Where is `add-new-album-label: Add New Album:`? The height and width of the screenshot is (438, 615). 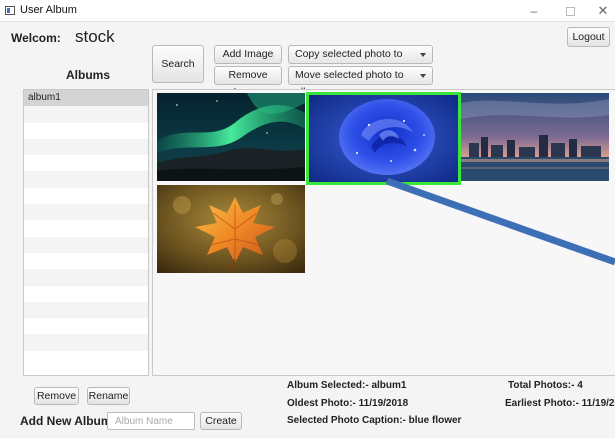 add-new-album-label: Add New Album: is located at coordinates (68, 421).